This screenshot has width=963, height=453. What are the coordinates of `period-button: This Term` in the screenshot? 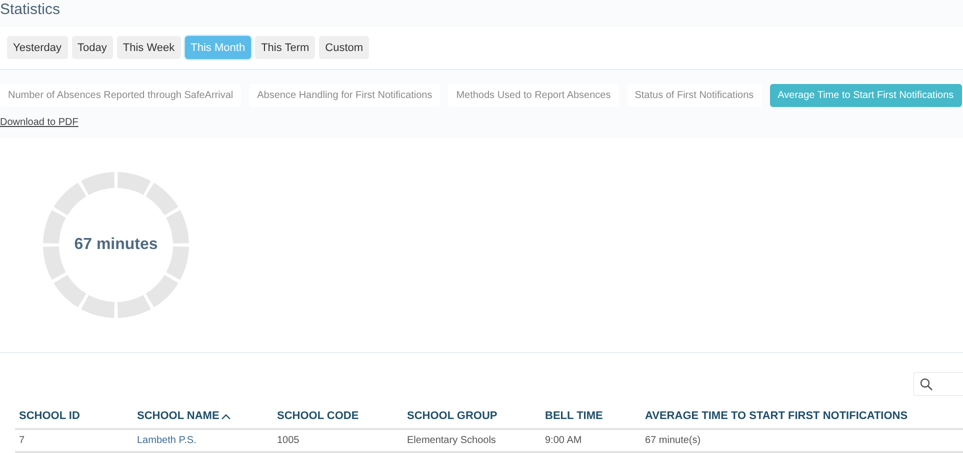 It's located at (285, 47).